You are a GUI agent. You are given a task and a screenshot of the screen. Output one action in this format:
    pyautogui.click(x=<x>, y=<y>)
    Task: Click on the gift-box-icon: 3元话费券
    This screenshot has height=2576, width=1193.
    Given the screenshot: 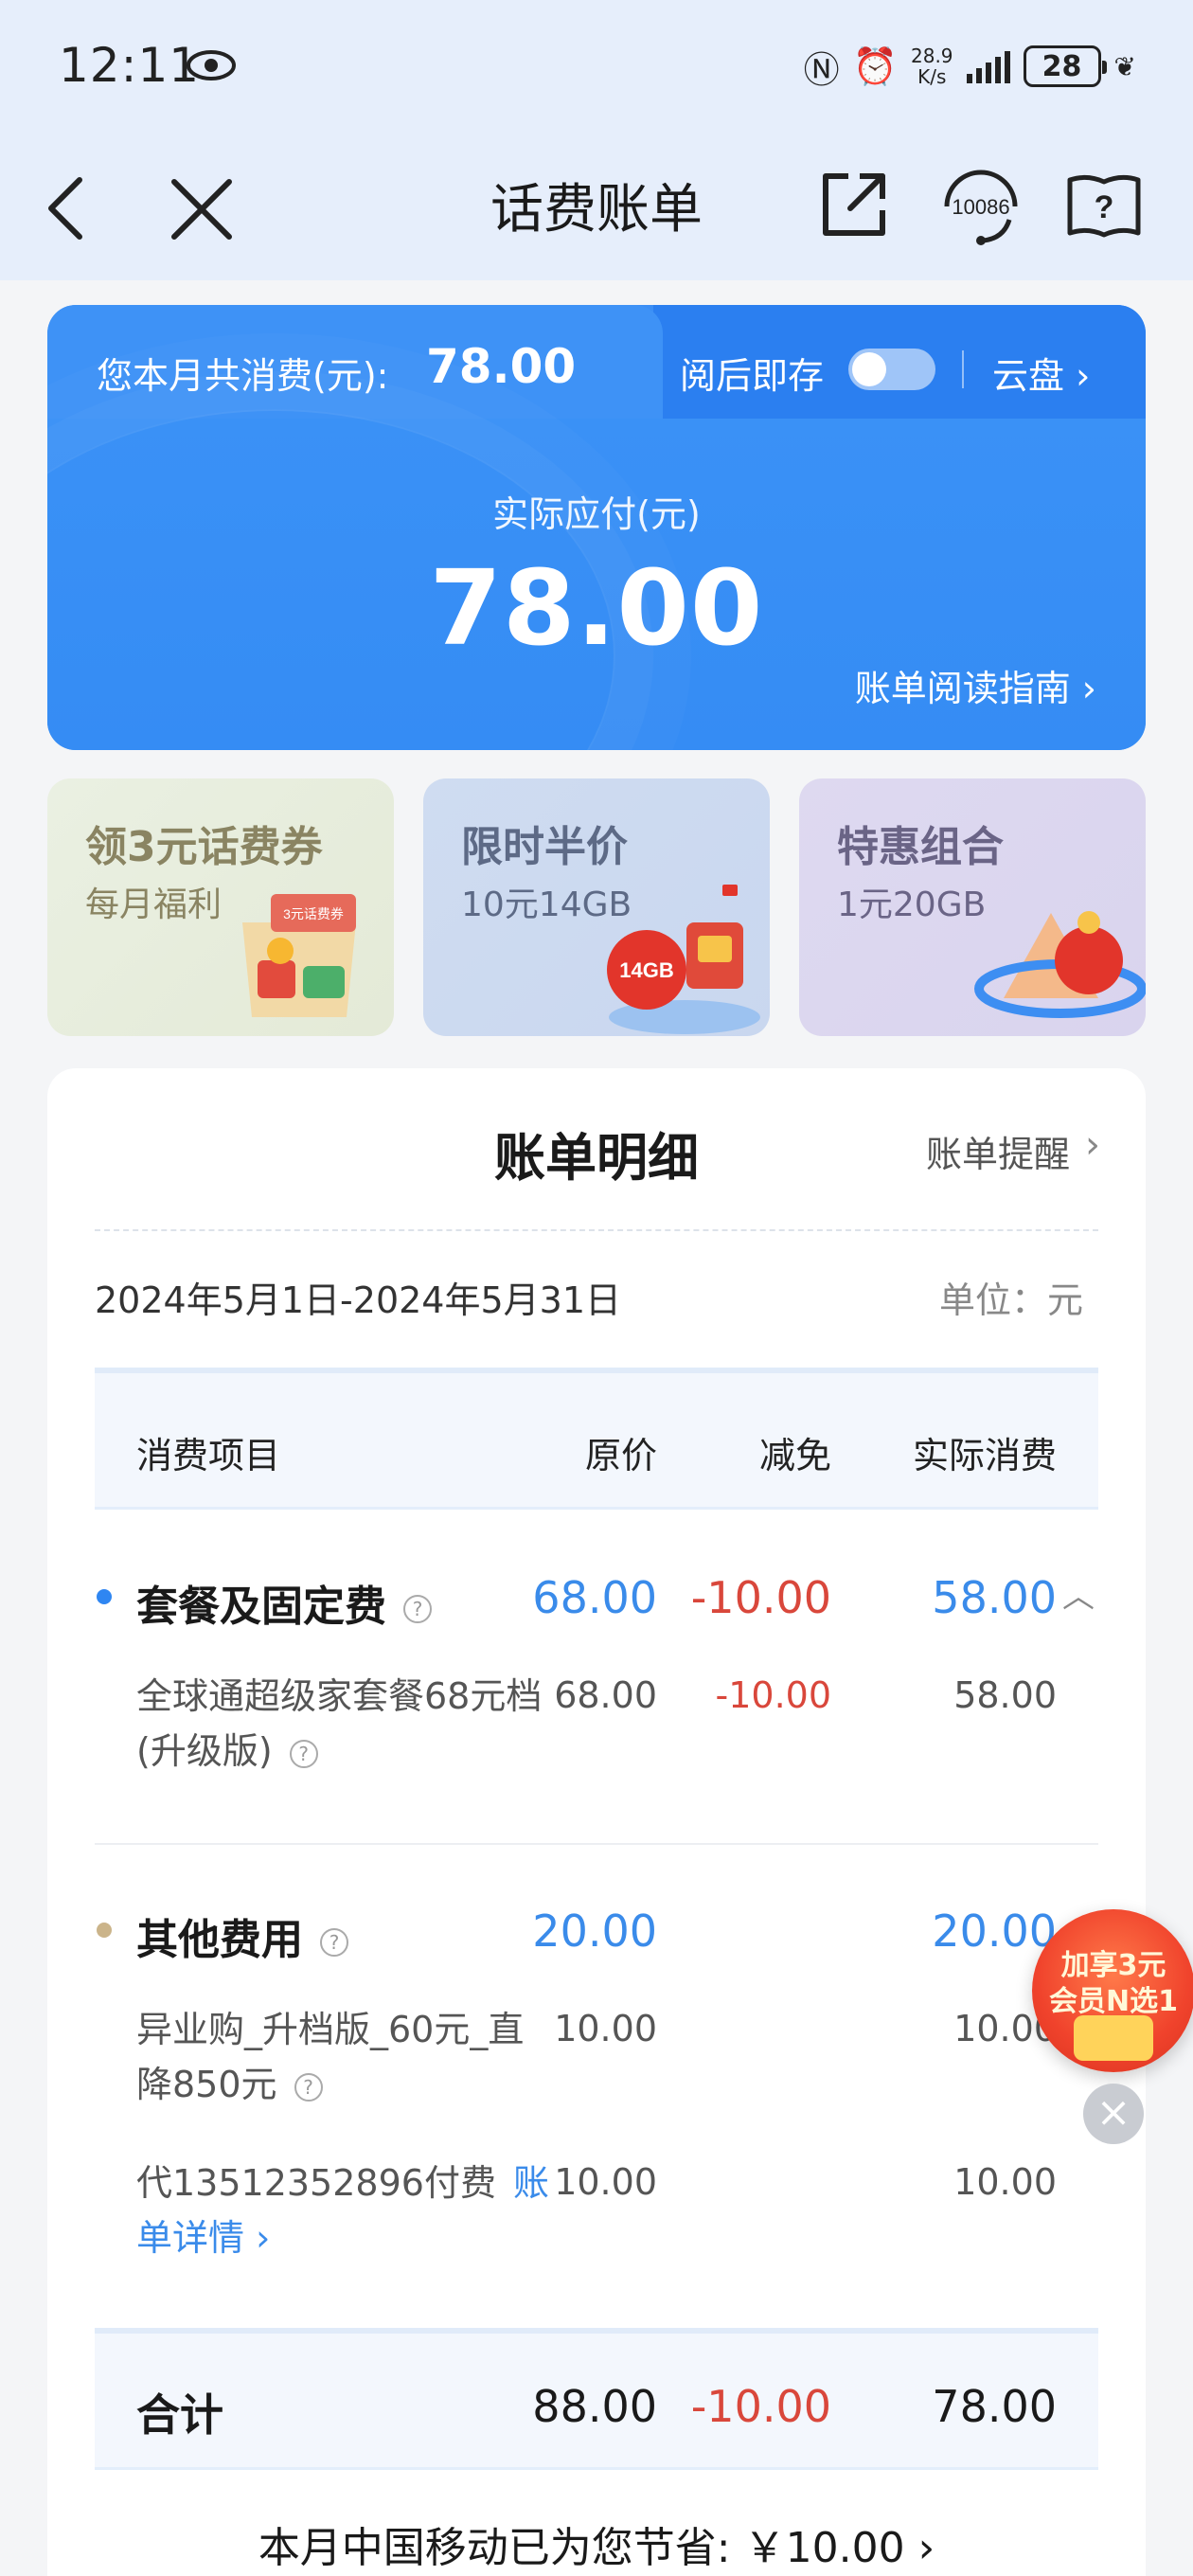 What is the action you would take?
    pyautogui.click(x=299, y=955)
    